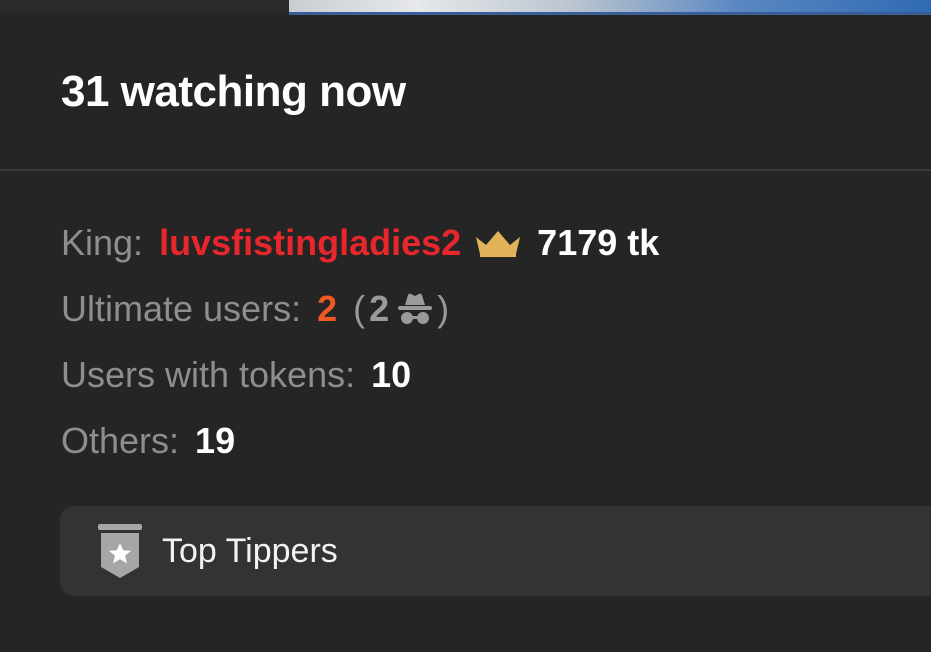 The height and width of the screenshot is (652, 931). Describe the element at coordinates (379, 308) in the screenshot. I see `anonymous-count: 2` at that location.